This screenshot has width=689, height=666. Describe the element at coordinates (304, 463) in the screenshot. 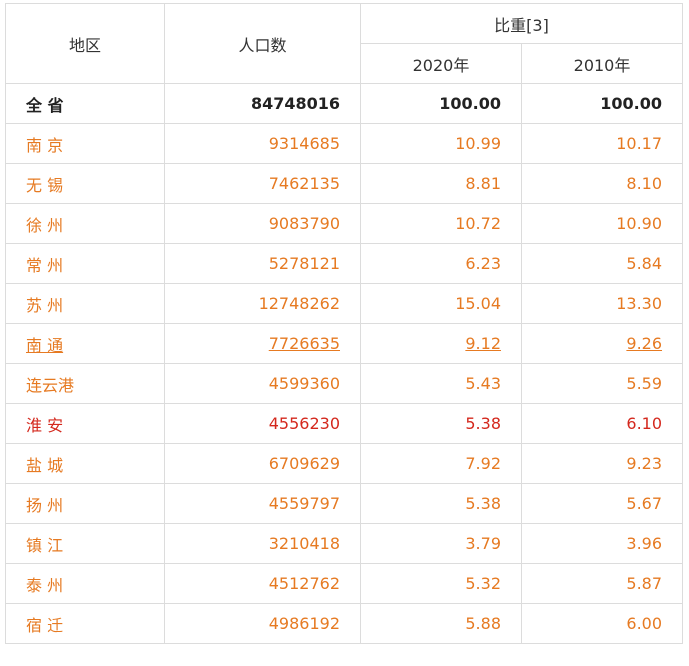

I see `cell-population-text: 6709629` at that location.